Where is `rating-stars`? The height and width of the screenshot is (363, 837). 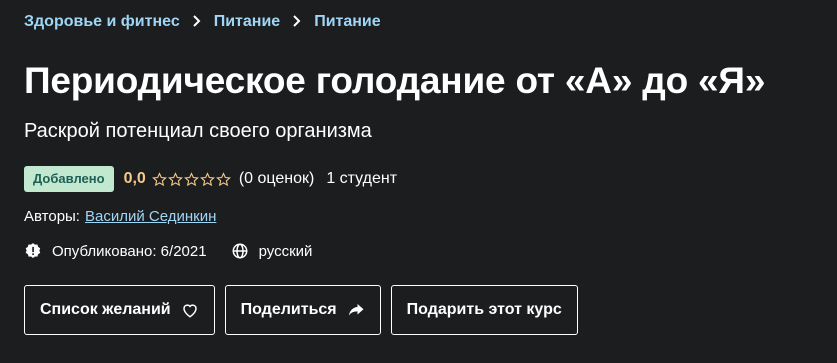
rating-stars is located at coordinates (191, 179).